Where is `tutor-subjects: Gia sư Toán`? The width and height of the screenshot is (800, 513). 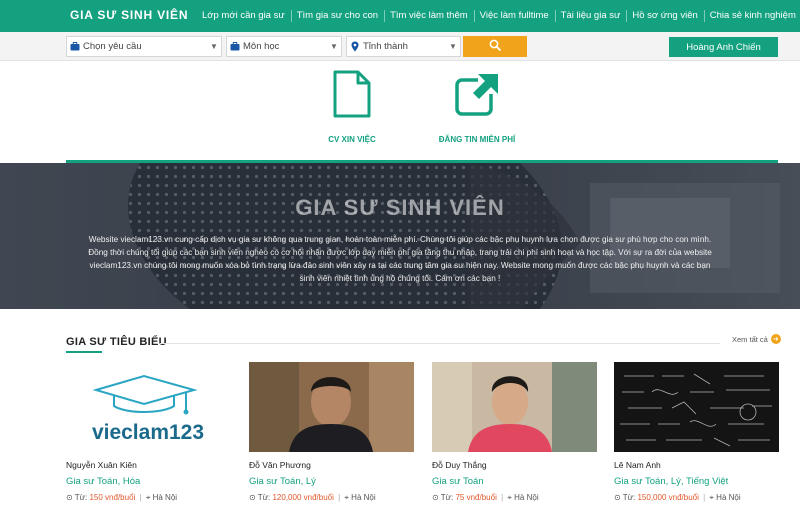
tutor-subjects: Gia sư Toán is located at coordinates (458, 481).